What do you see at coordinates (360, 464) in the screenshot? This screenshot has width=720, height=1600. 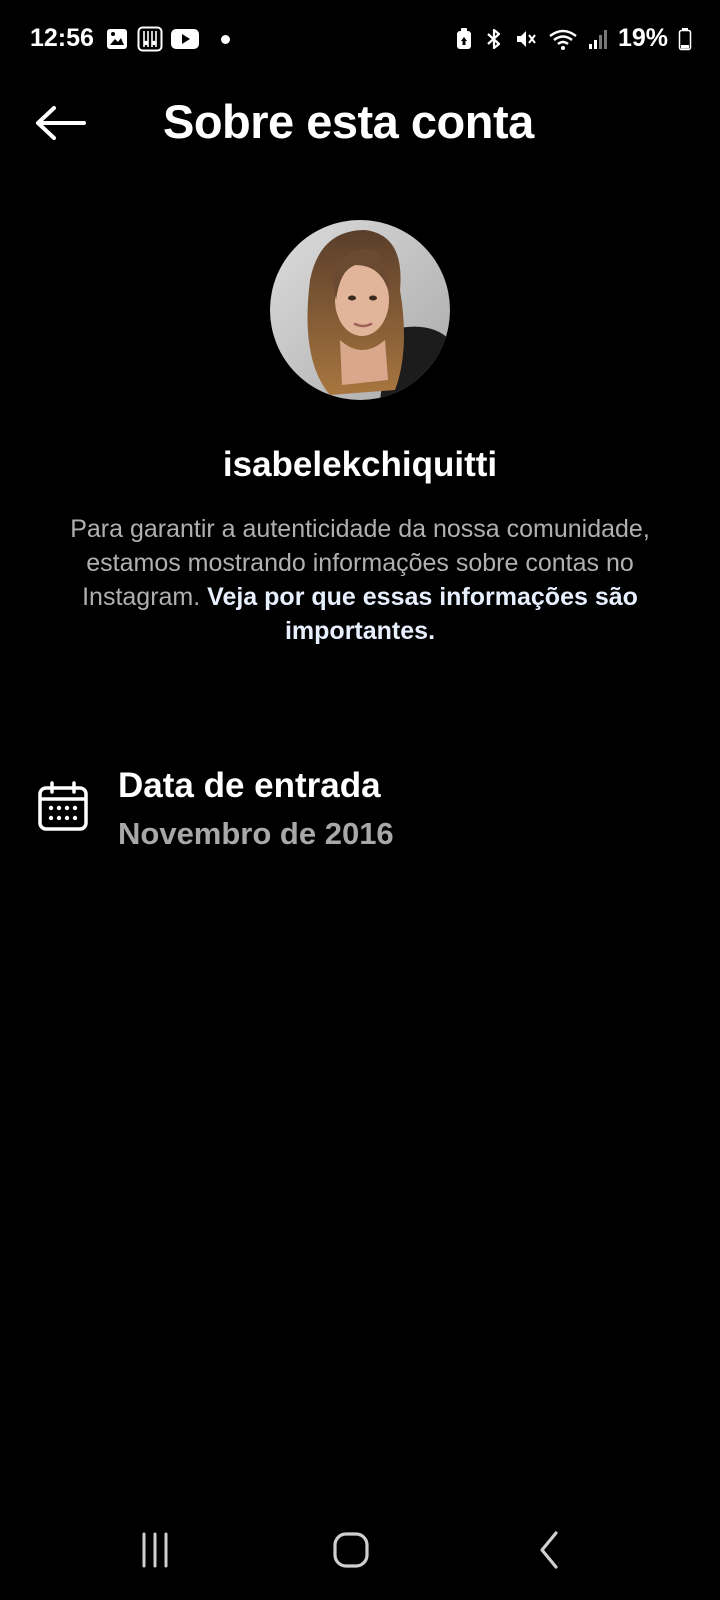 I see `username: isabelekchiquitti` at bounding box center [360, 464].